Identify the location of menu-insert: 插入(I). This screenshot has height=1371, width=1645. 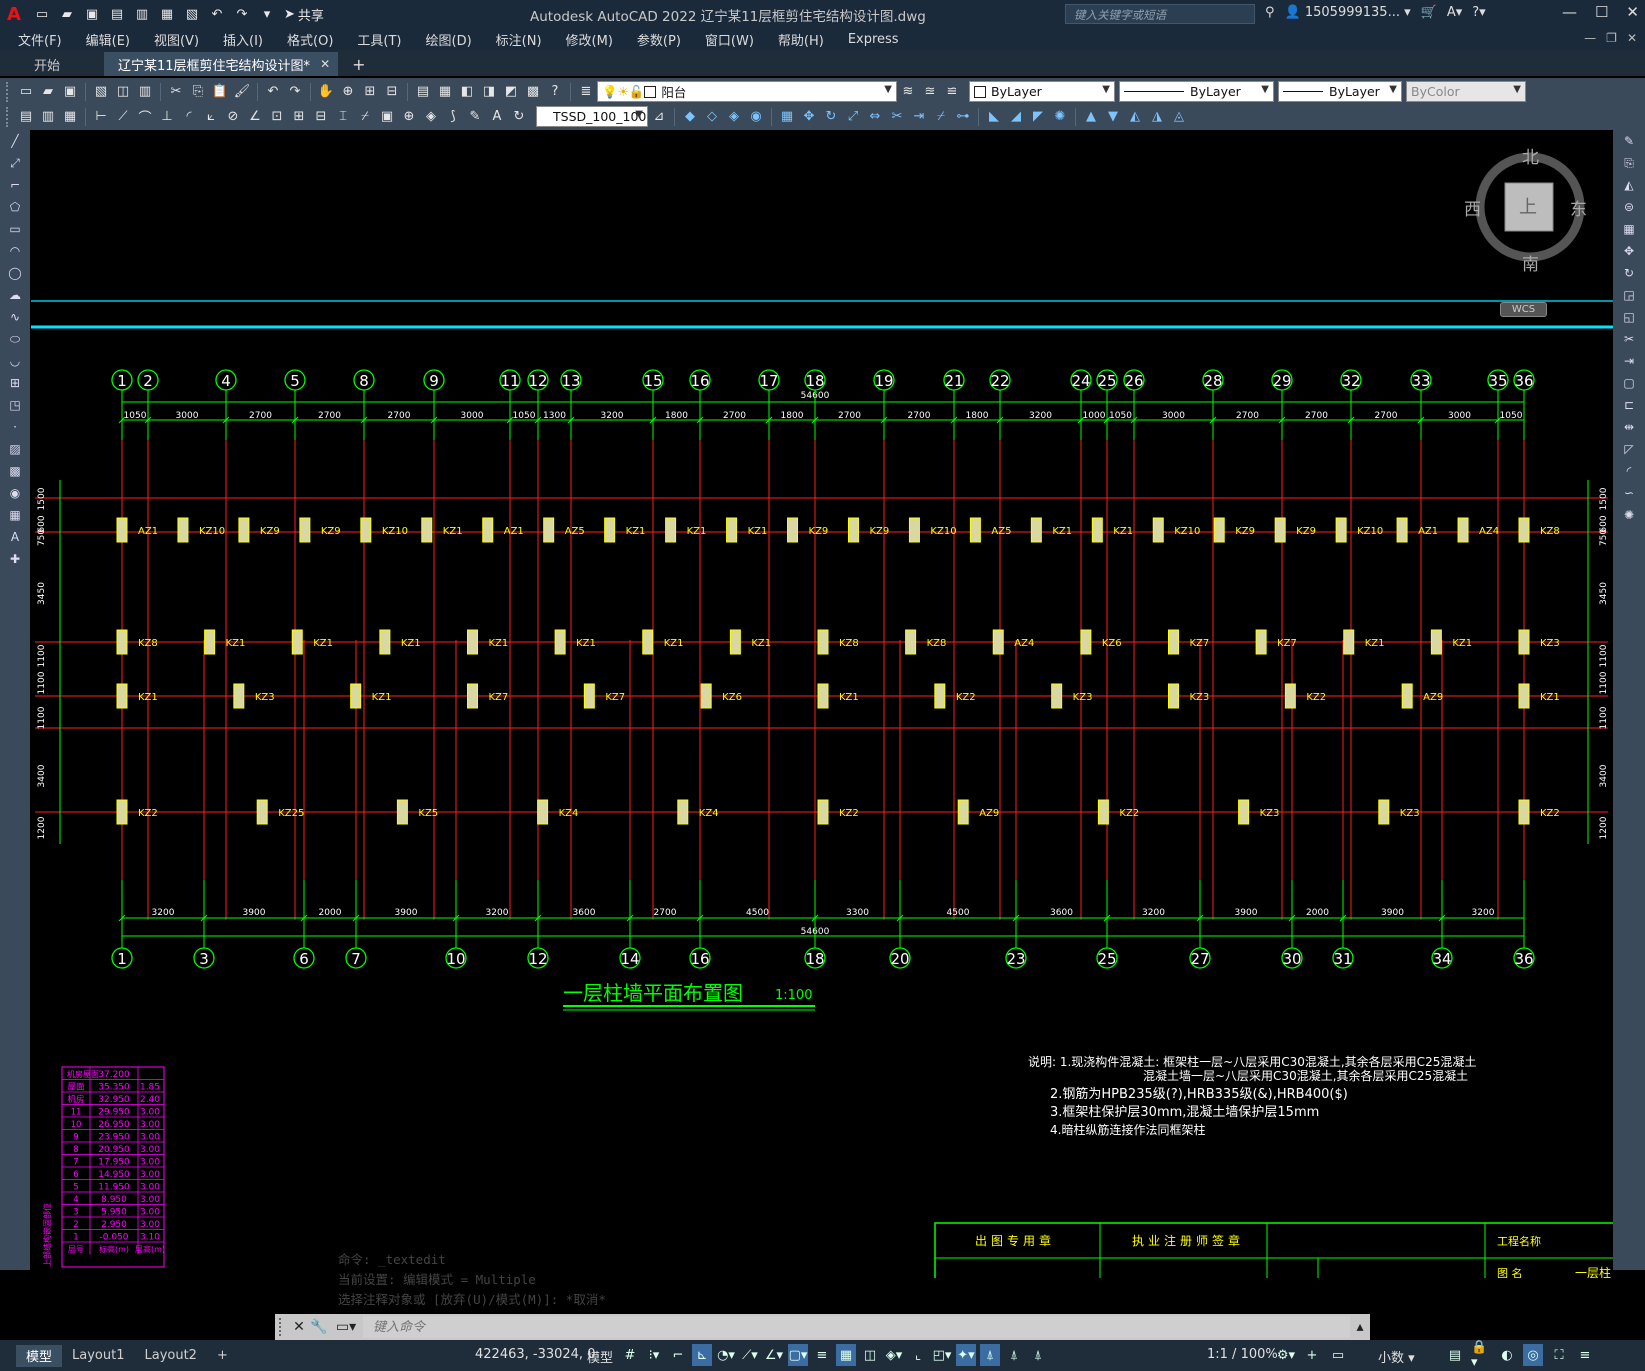
(243, 39).